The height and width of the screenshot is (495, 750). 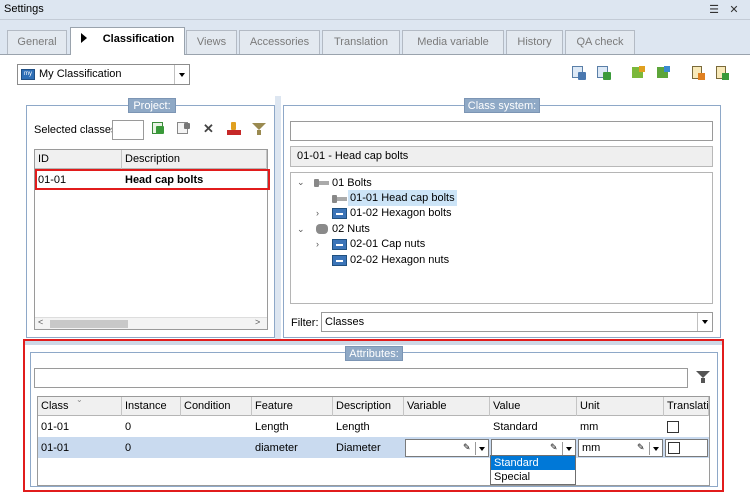 What do you see at coordinates (447, 448) in the screenshot?
I see `variable-editor` at bounding box center [447, 448].